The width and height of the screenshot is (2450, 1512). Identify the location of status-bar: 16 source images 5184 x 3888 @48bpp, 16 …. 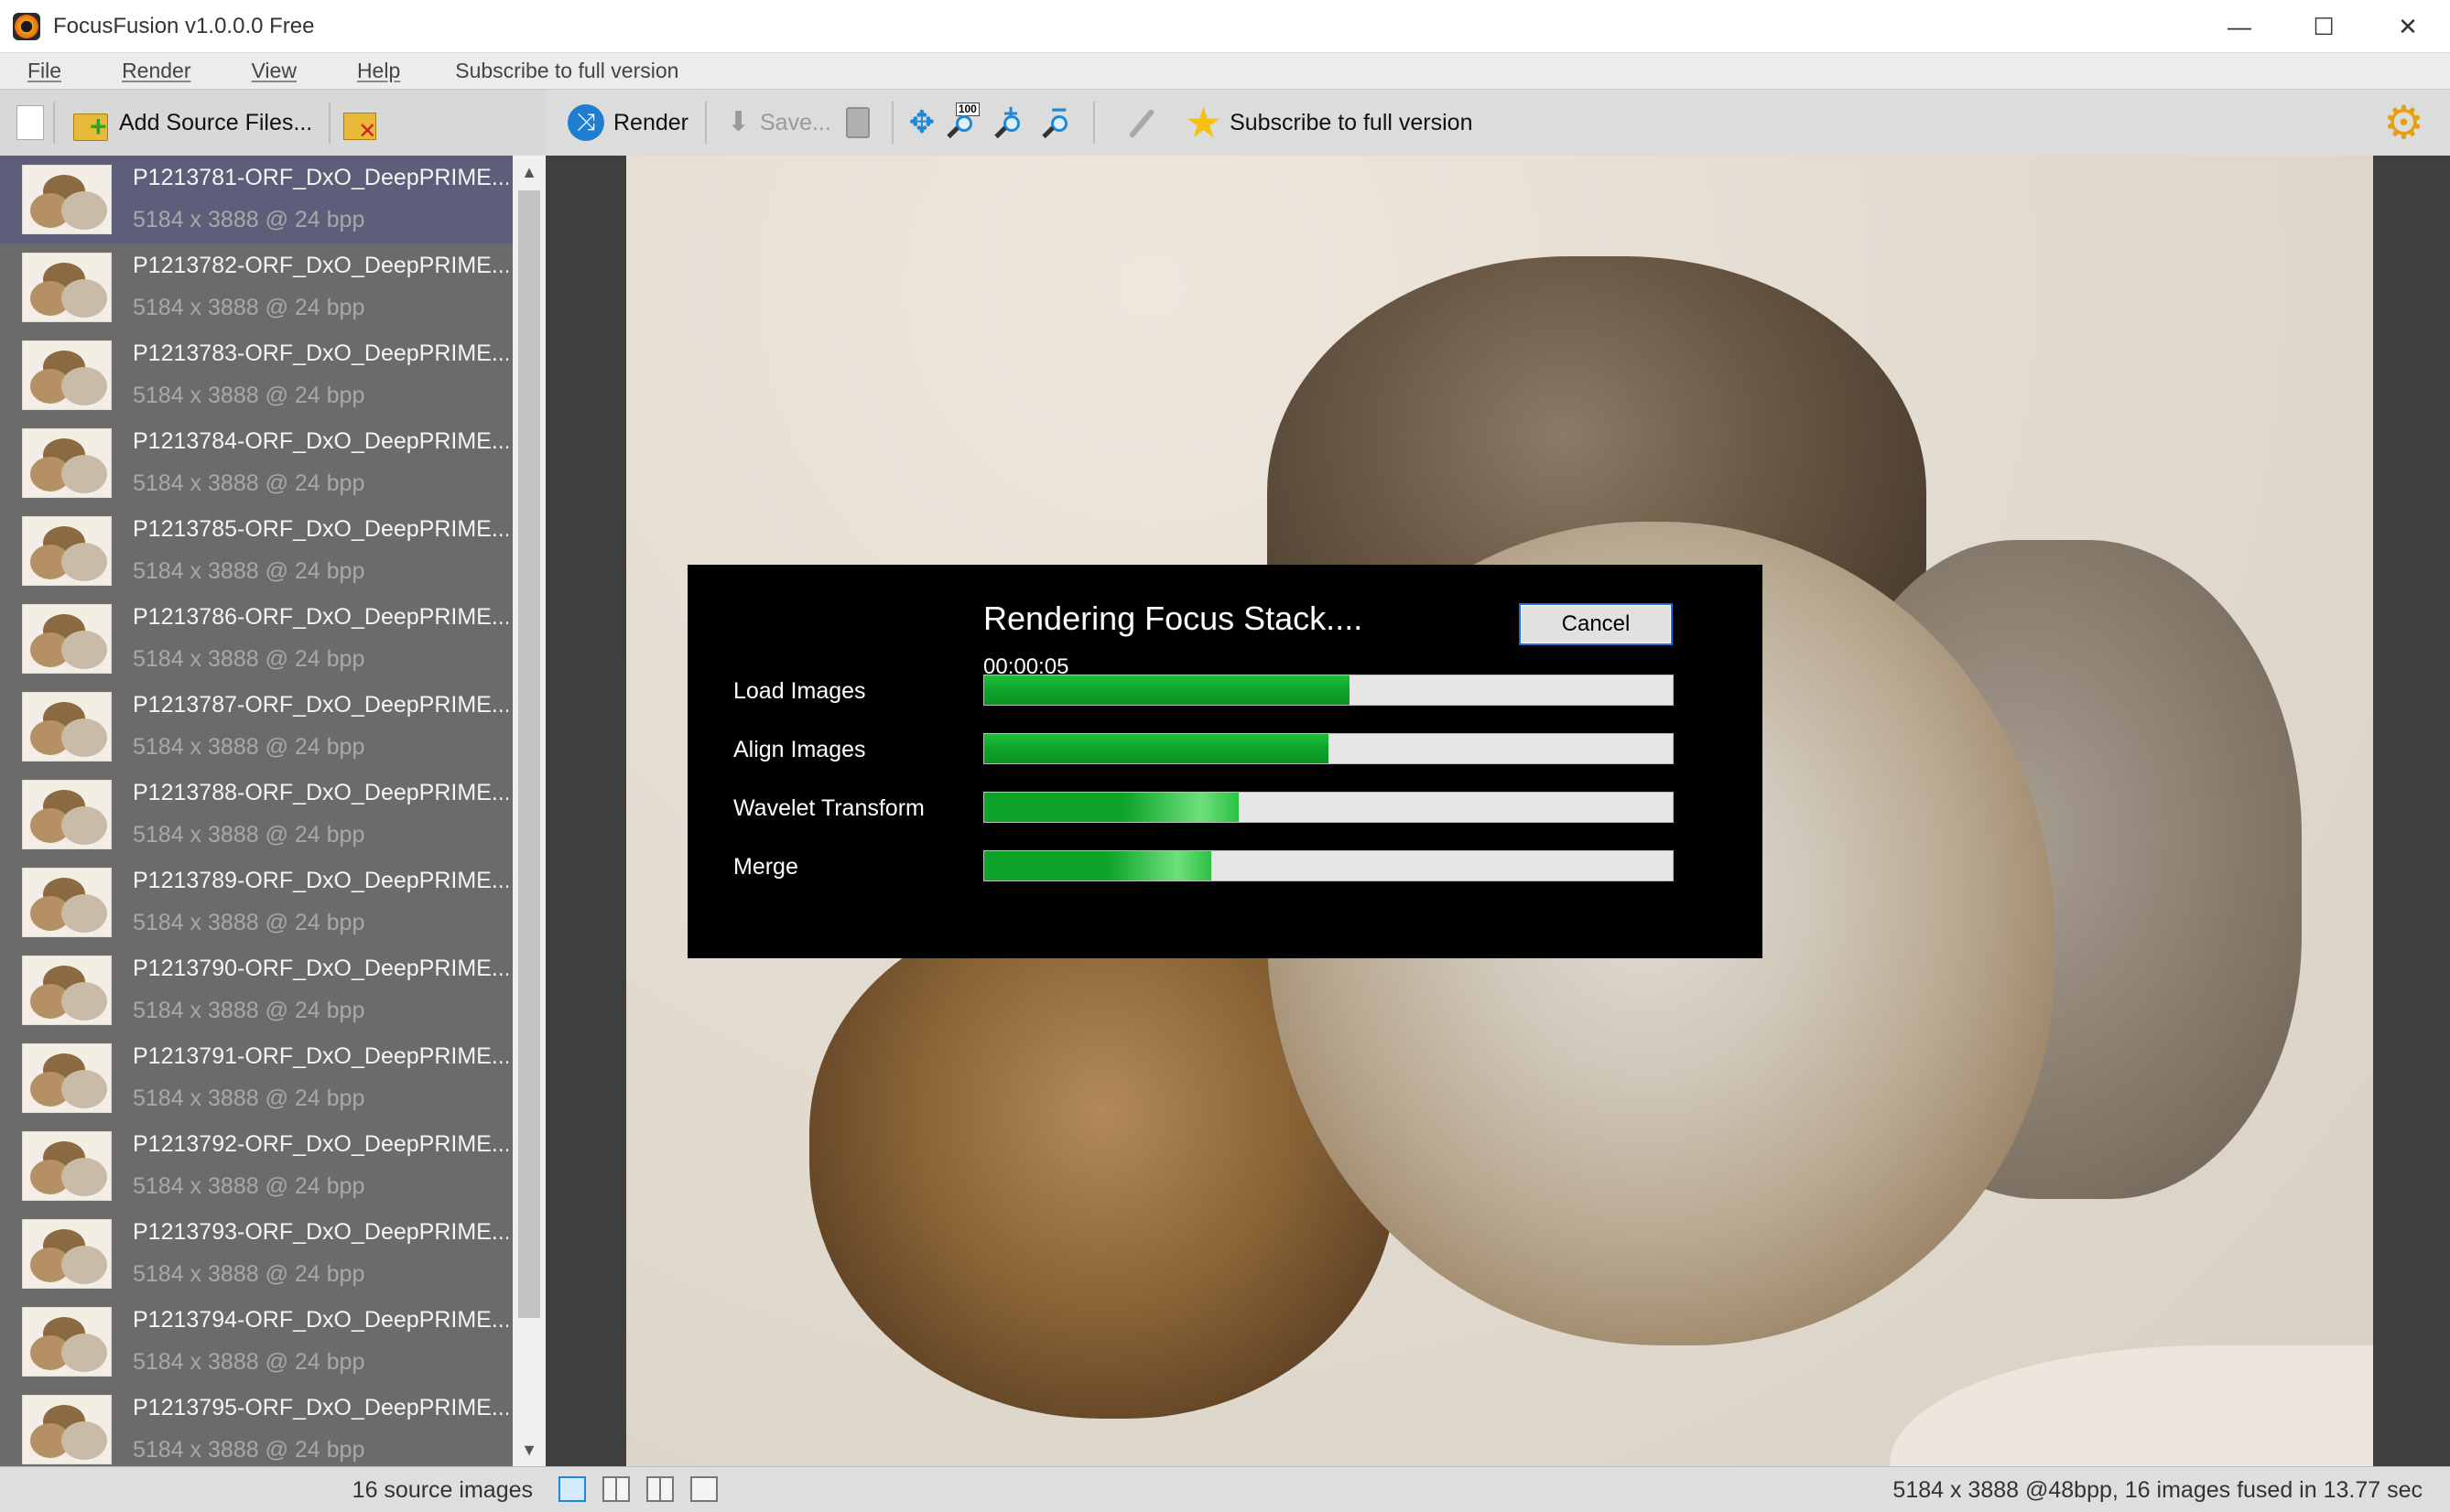
(1225, 1489).